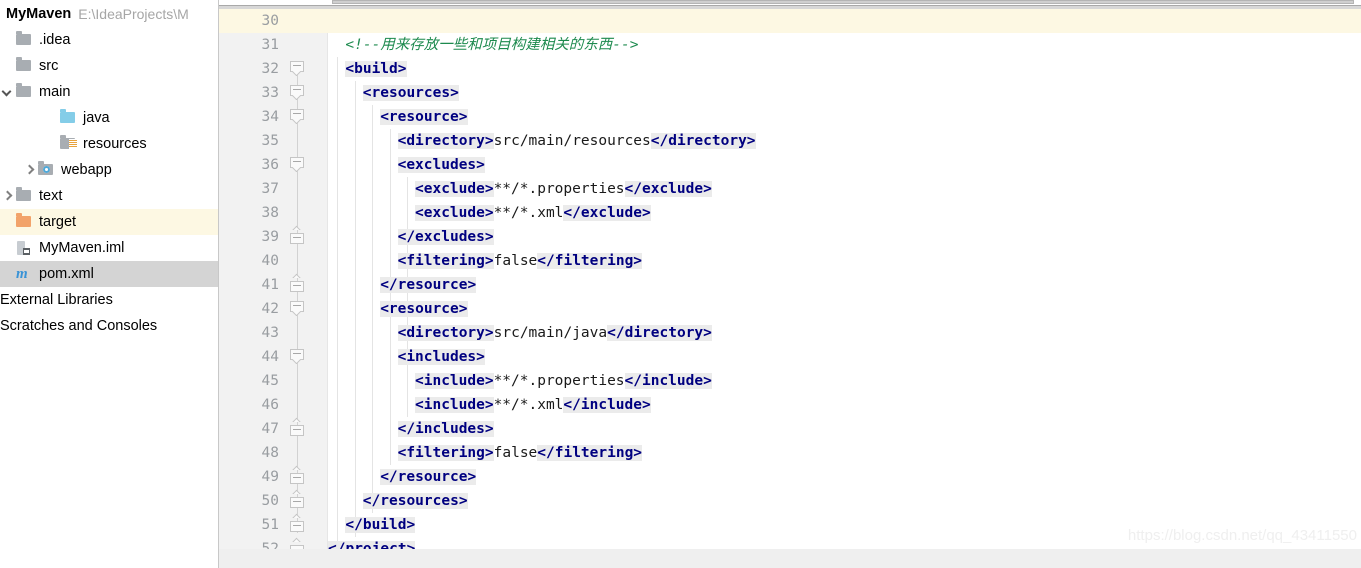  What do you see at coordinates (109, 66) in the screenshot?
I see `tree-item-src: src` at bounding box center [109, 66].